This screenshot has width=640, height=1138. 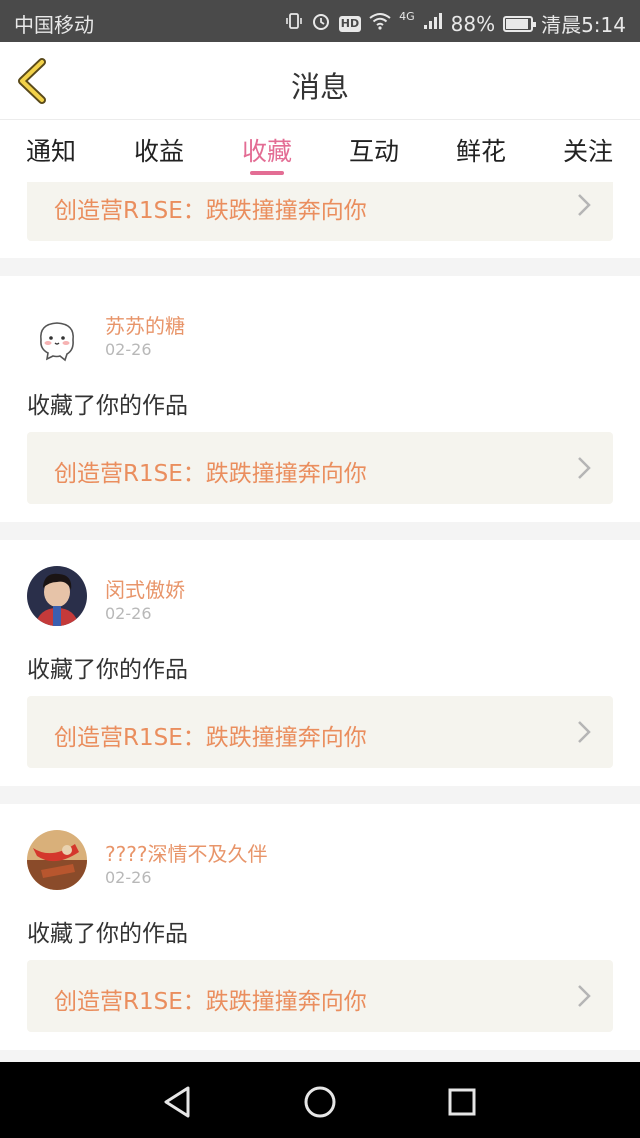 I want to click on tab-favorites: 收藏, so click(x=267, y=150).